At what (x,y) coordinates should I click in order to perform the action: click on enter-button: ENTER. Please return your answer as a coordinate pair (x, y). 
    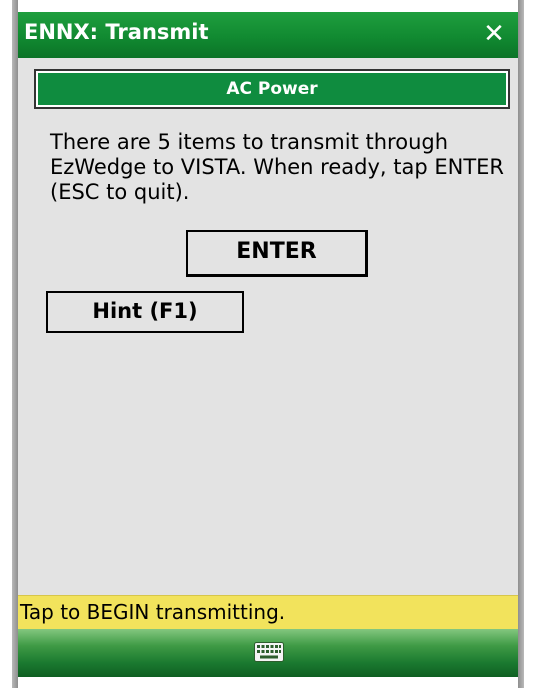
    Looking at the image, I should click on (277, 253).